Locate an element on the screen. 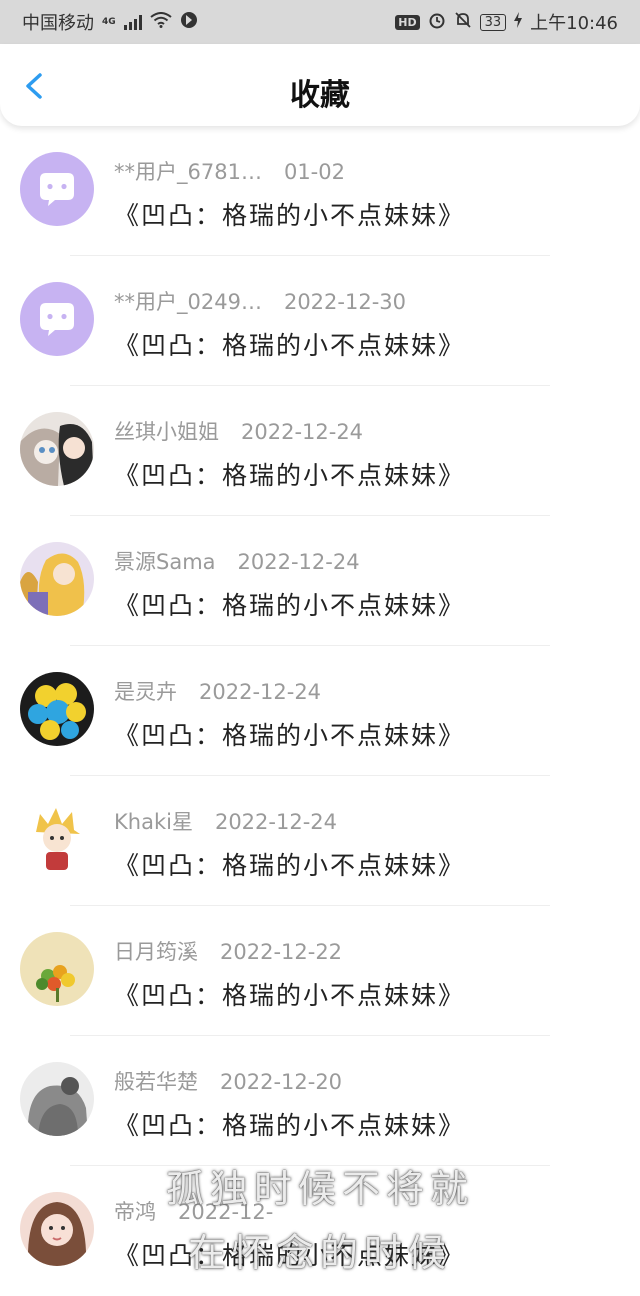  user-name: 是灵卉 is located at coordinates (145, 692).